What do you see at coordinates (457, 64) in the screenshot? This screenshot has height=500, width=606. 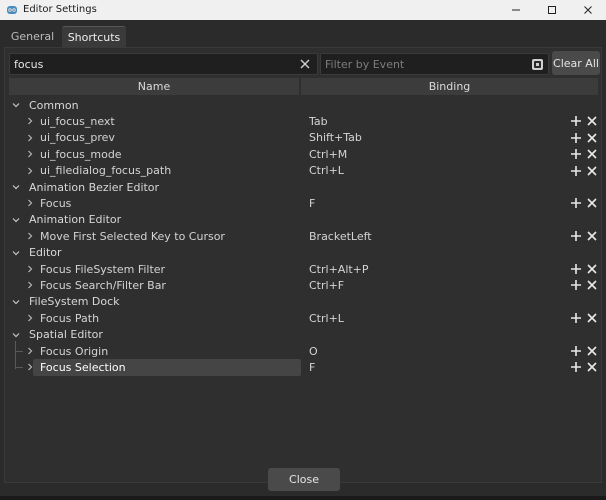 I see `event-filter-field` at bounding box center [457, 64].